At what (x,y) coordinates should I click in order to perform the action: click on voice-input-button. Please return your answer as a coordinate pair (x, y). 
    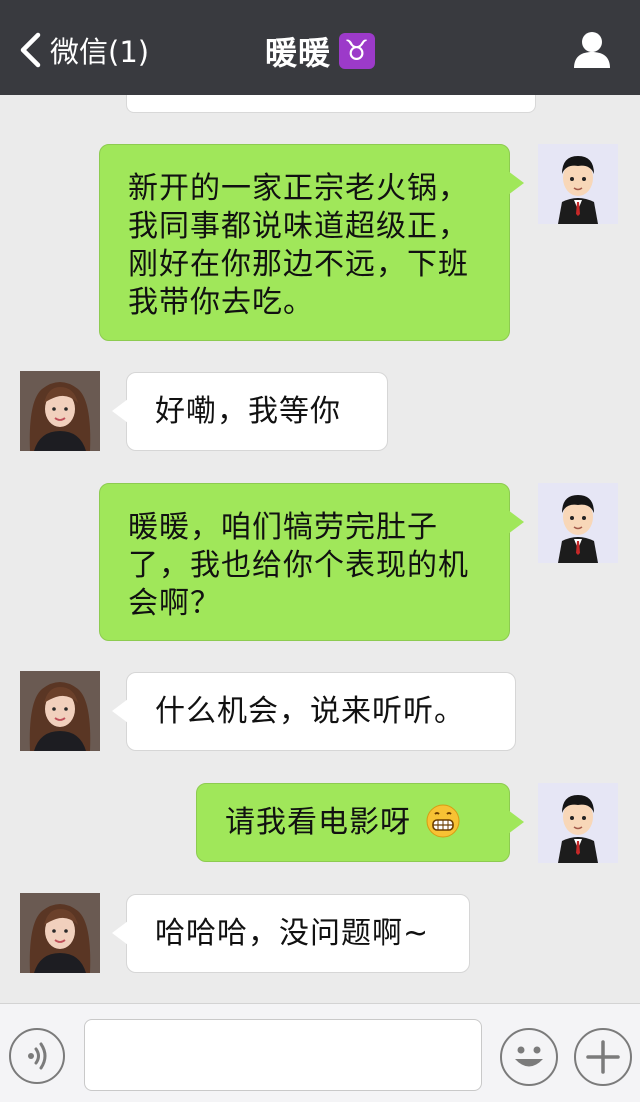
    Looking at the image, I should click on (37, 1056).